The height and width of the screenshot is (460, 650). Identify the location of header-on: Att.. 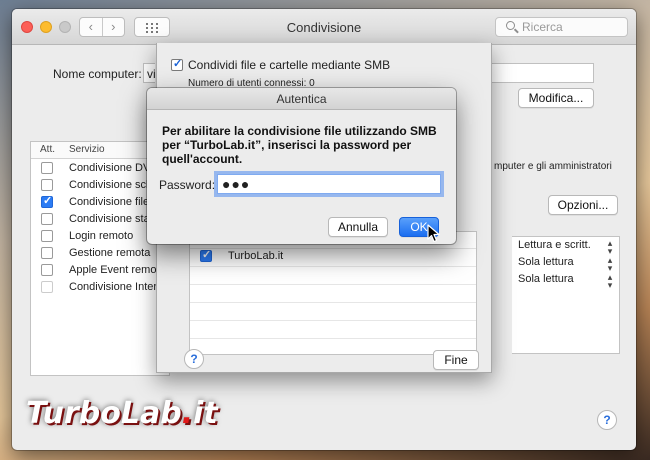
(48, 149).